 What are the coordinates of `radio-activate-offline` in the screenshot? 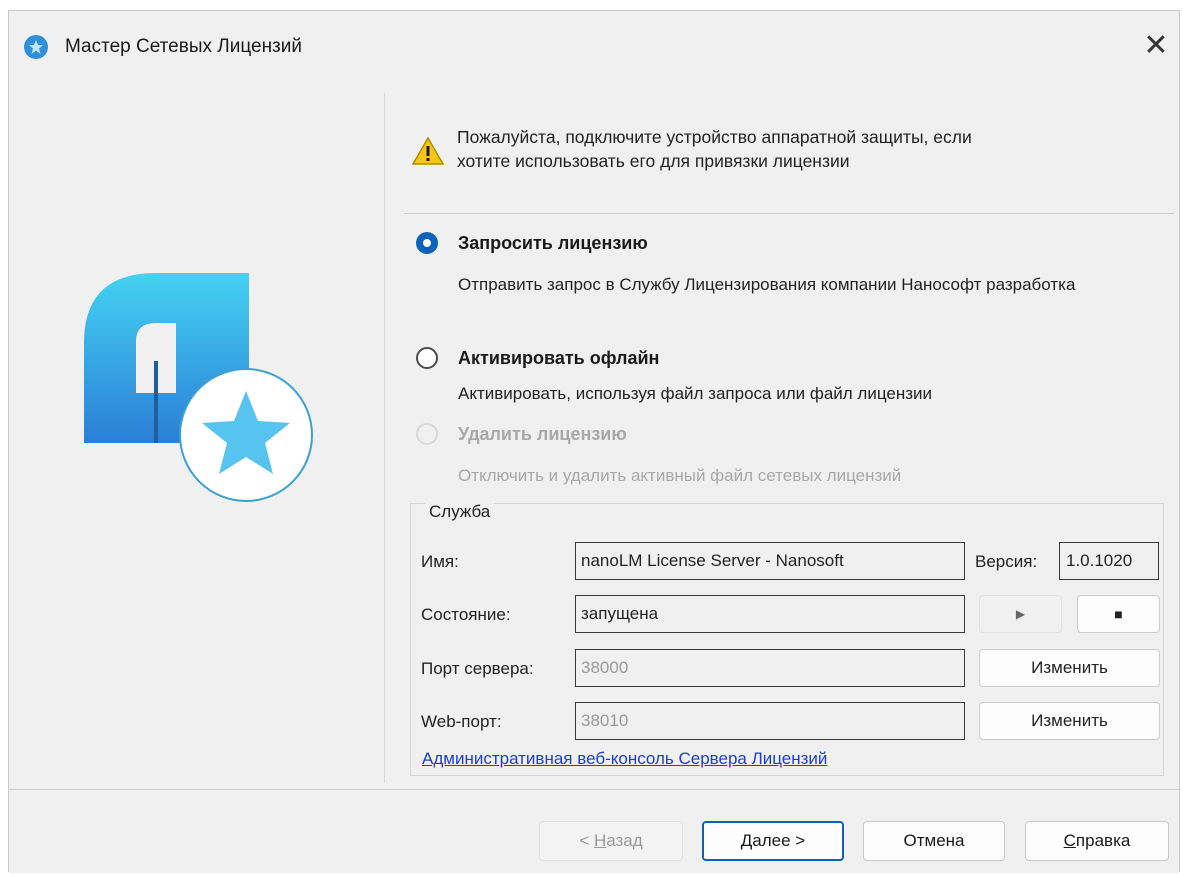 It's located at (427, 358).